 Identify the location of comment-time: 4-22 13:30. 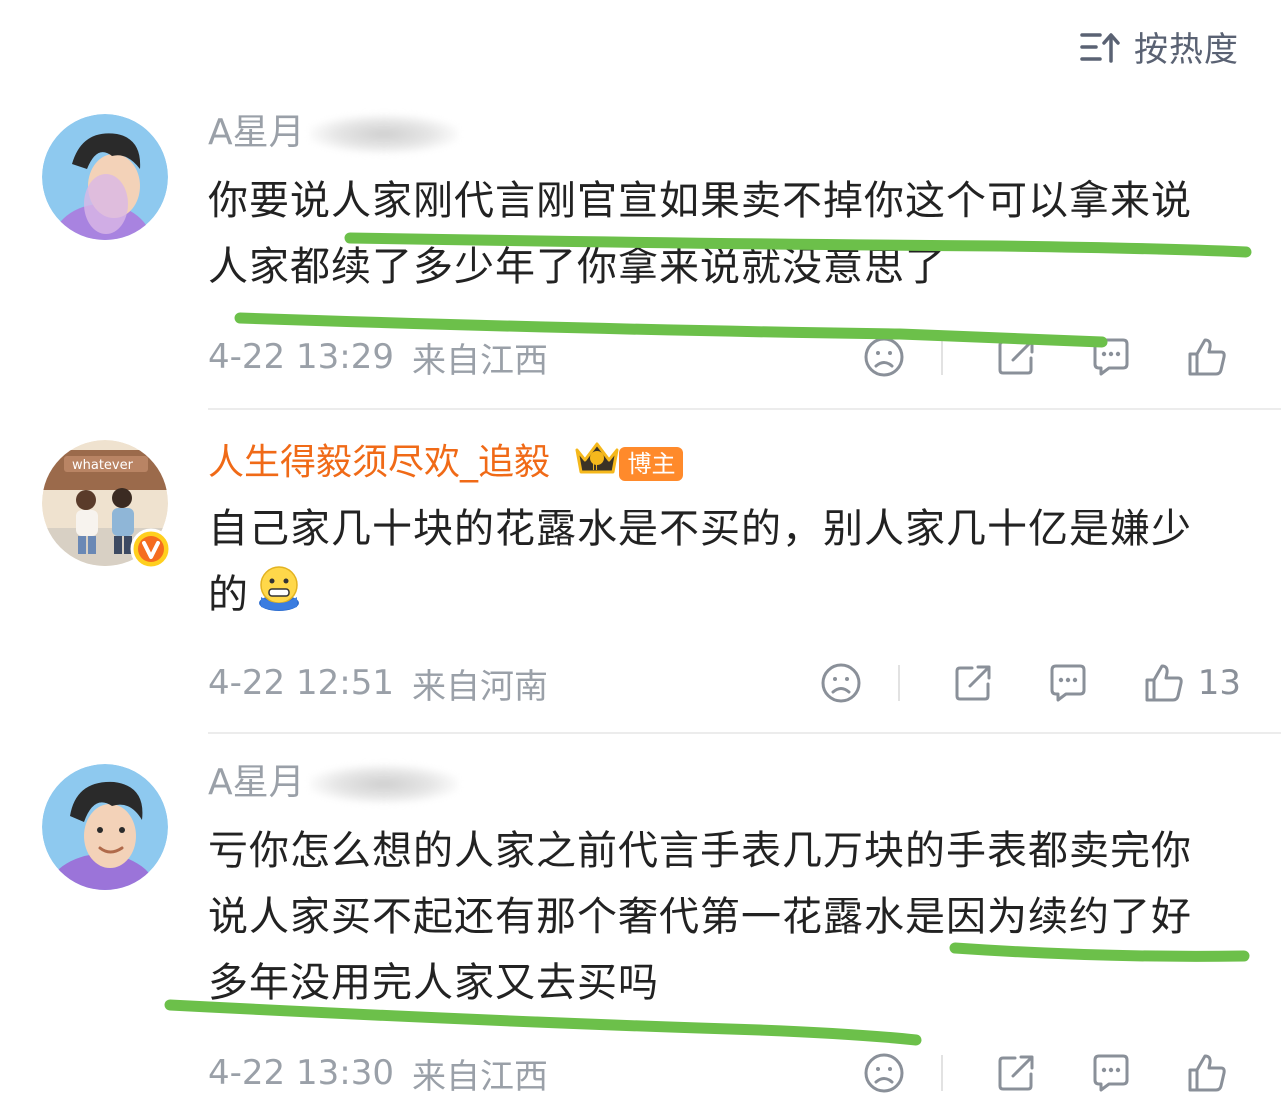
(301, 1073).